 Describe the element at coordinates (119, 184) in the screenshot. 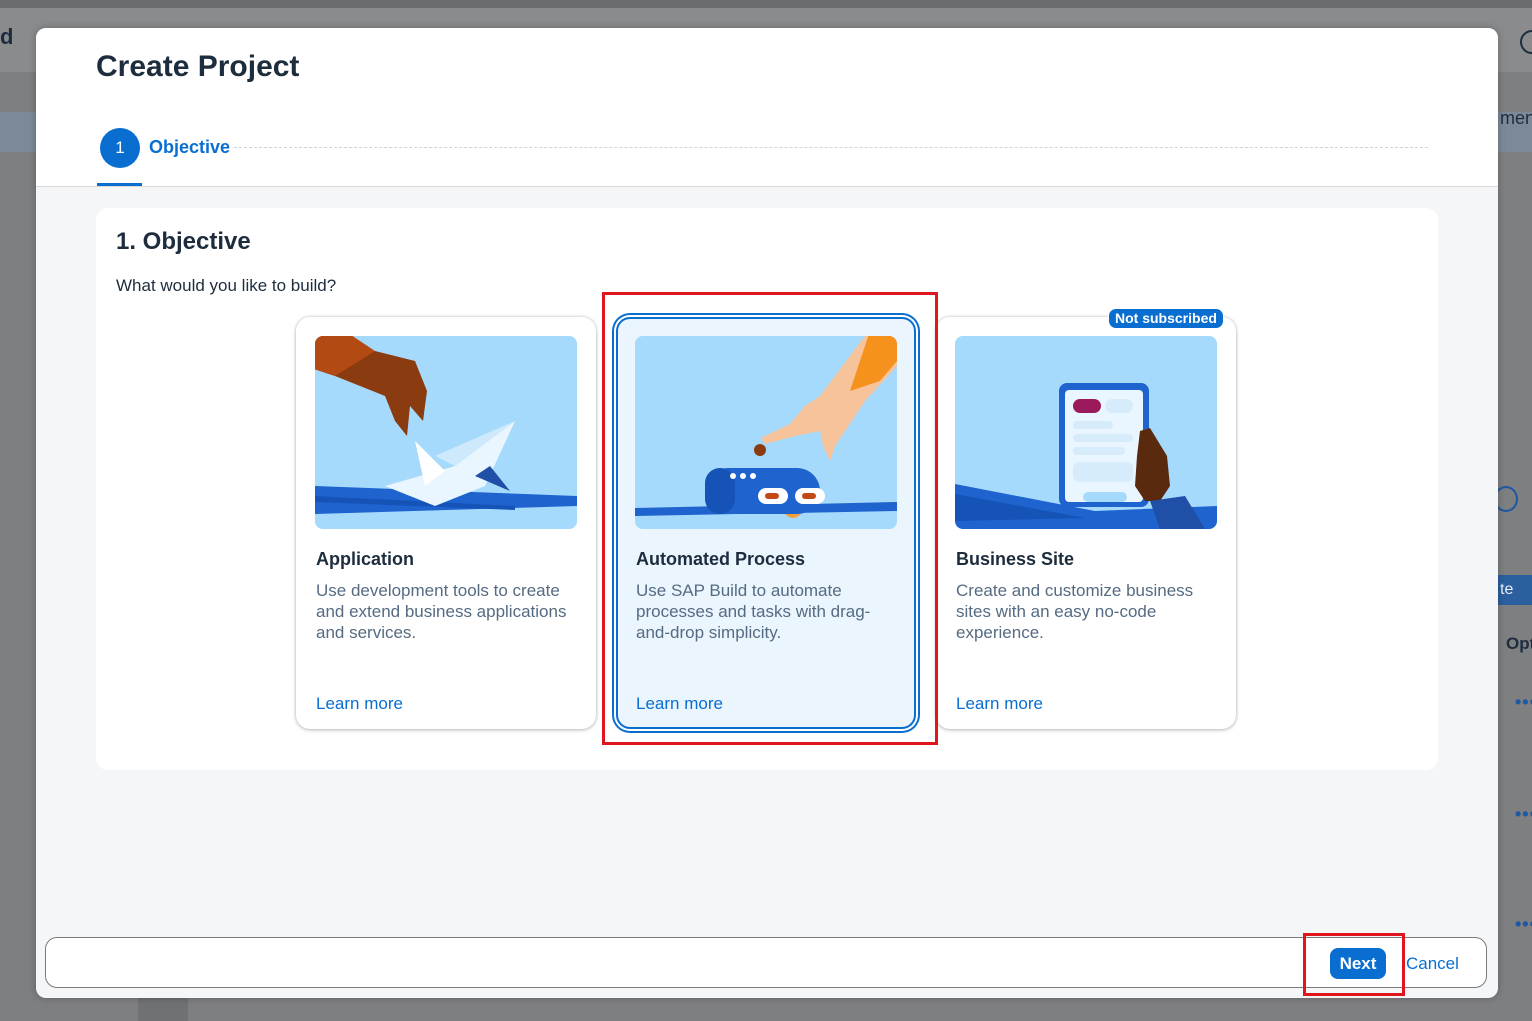

I see `active-step-indicator` at that location.